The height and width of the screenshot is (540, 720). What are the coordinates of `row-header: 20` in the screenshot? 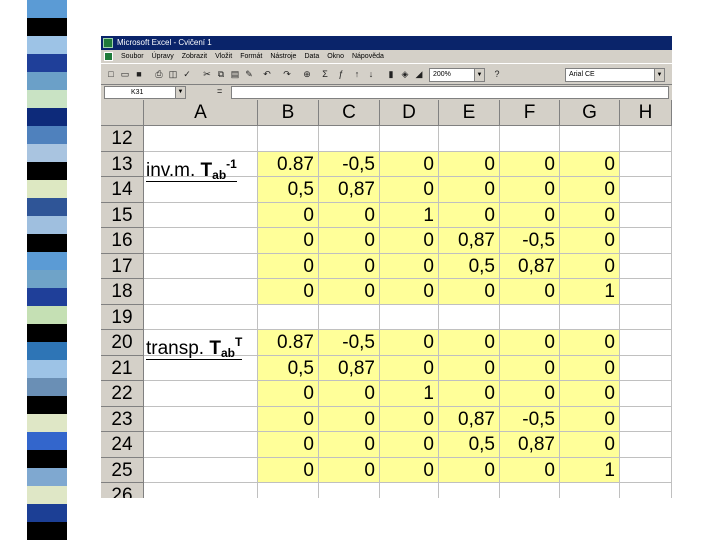 It's located at (122, 343).